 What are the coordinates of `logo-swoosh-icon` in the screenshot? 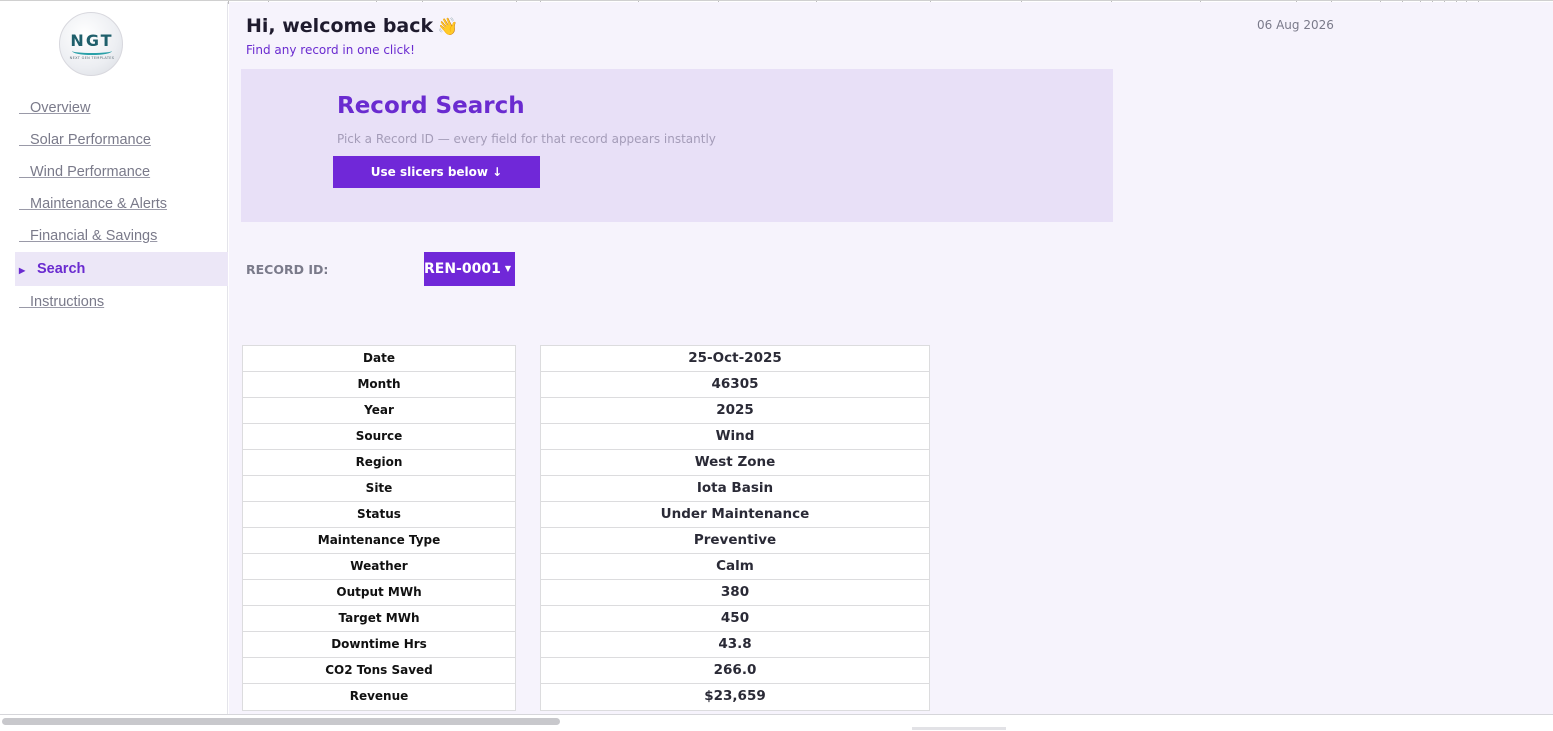 It's located at (92, 51).